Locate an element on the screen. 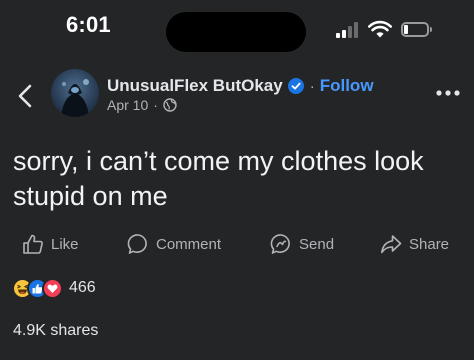 The width and height of the screenshot is (474, 360). love-reaction-icon is located at coordinates (52, 288).